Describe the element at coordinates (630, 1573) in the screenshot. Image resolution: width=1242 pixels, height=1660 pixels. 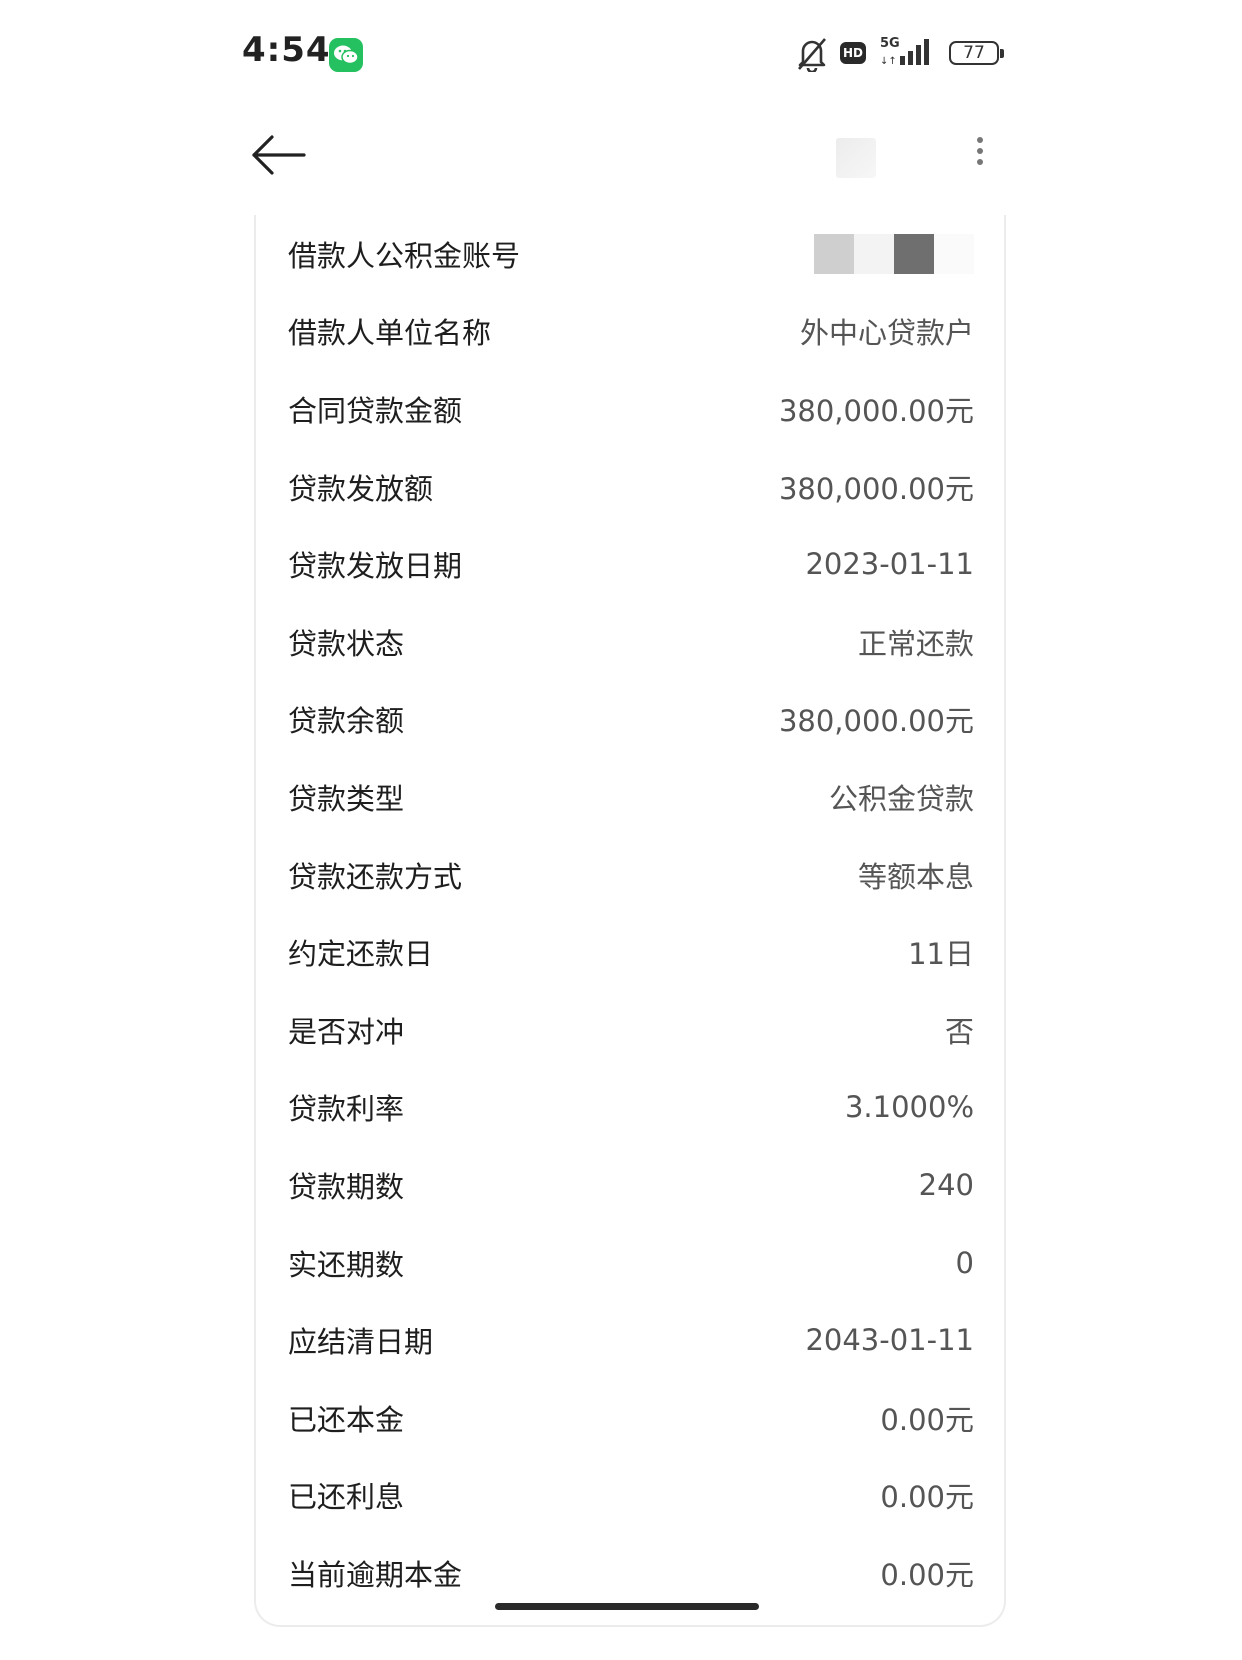
I see `detail-row: 当前逾期本金 0.00元` at that location.